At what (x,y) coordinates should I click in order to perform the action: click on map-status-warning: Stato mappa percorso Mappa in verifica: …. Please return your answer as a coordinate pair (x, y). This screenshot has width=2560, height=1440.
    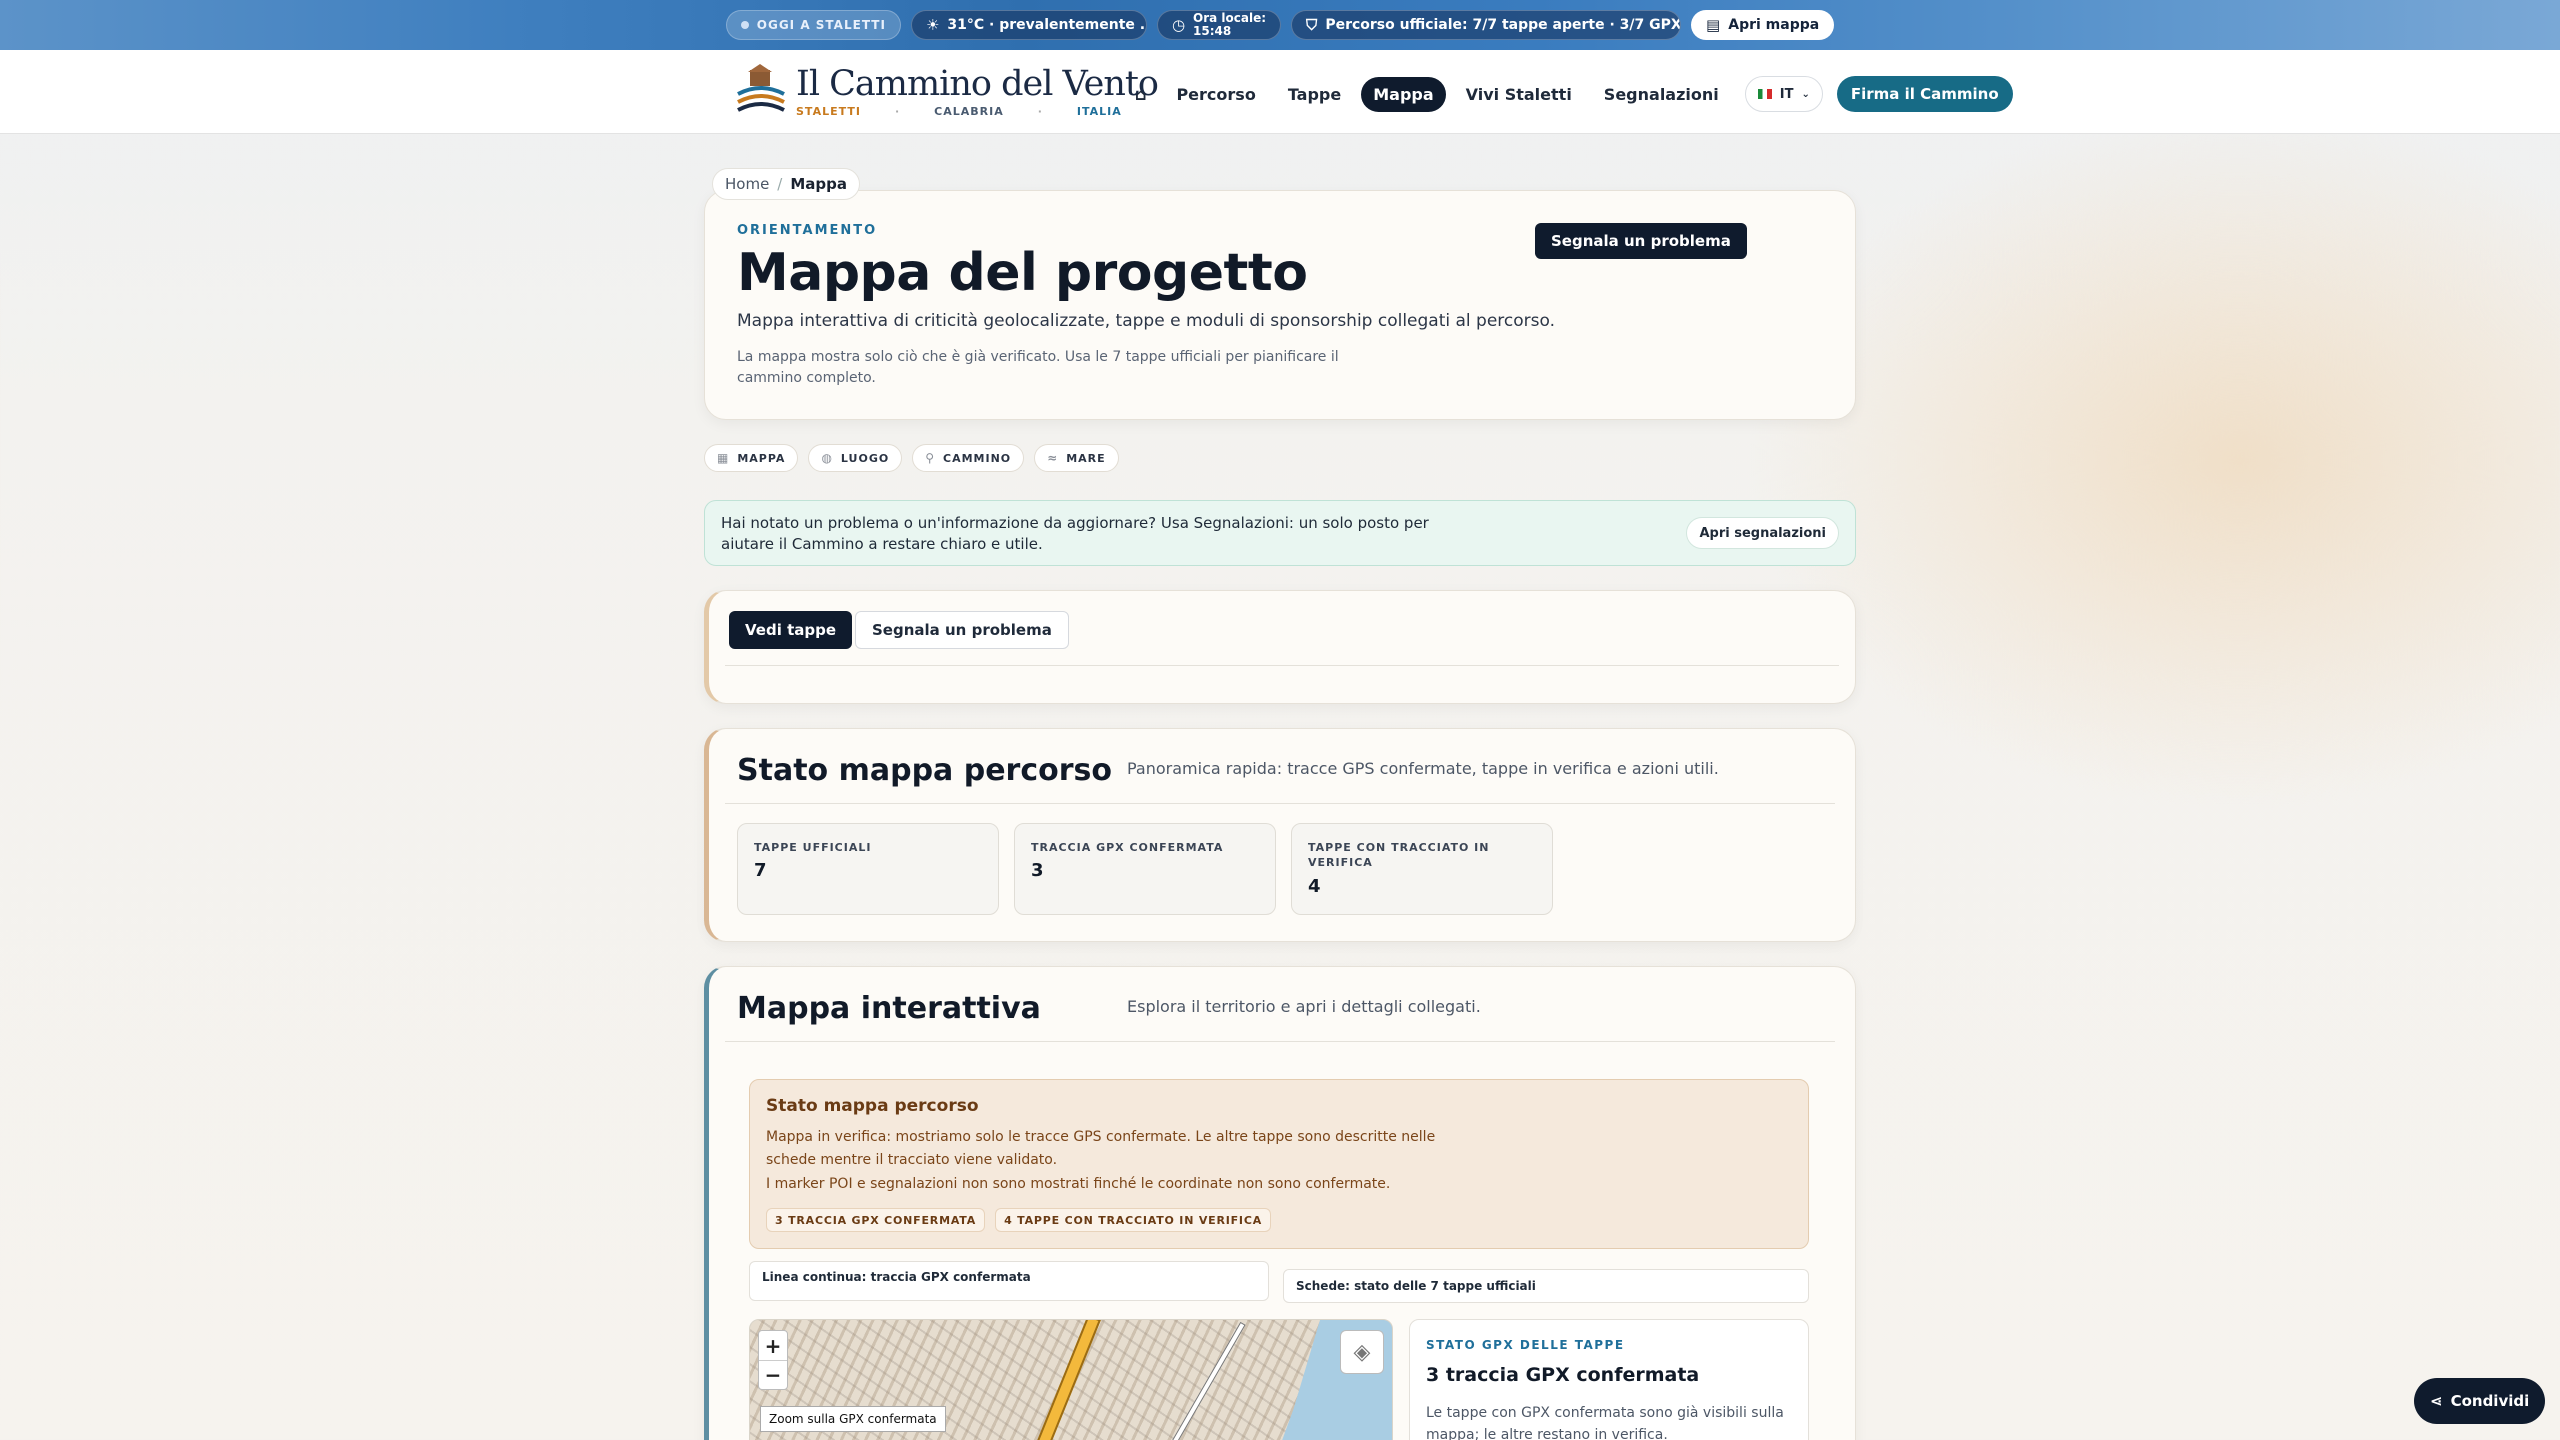
    Looking at the image, I should click on (1279, 1164).